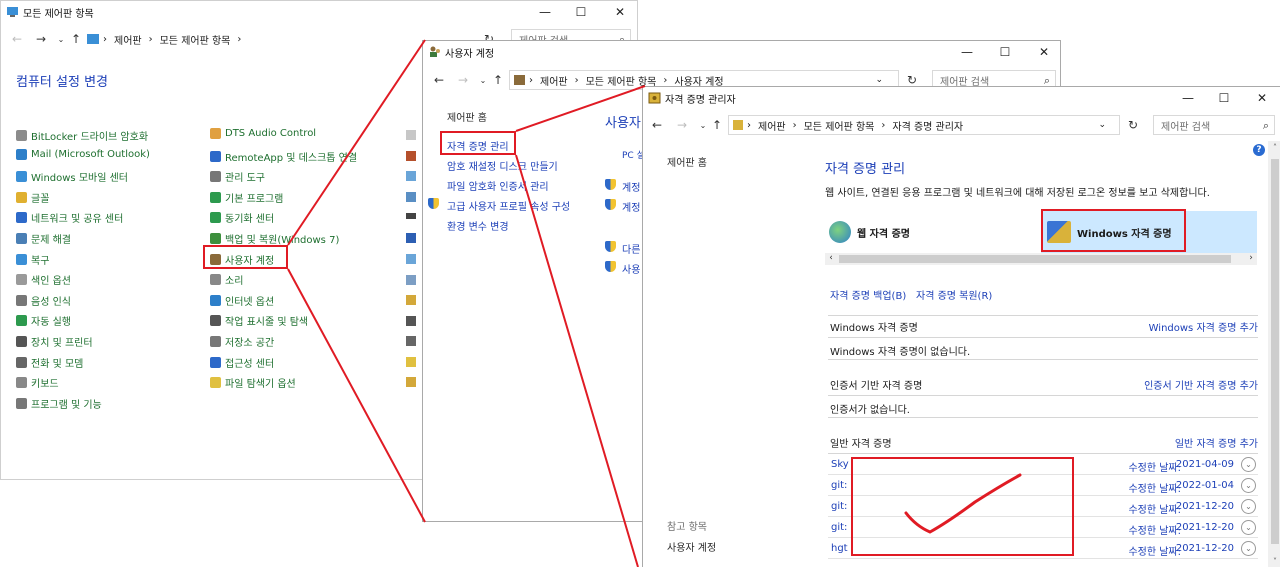  I want to click on control-panel-item: 프로그램 및 기능, so click(59, 403).